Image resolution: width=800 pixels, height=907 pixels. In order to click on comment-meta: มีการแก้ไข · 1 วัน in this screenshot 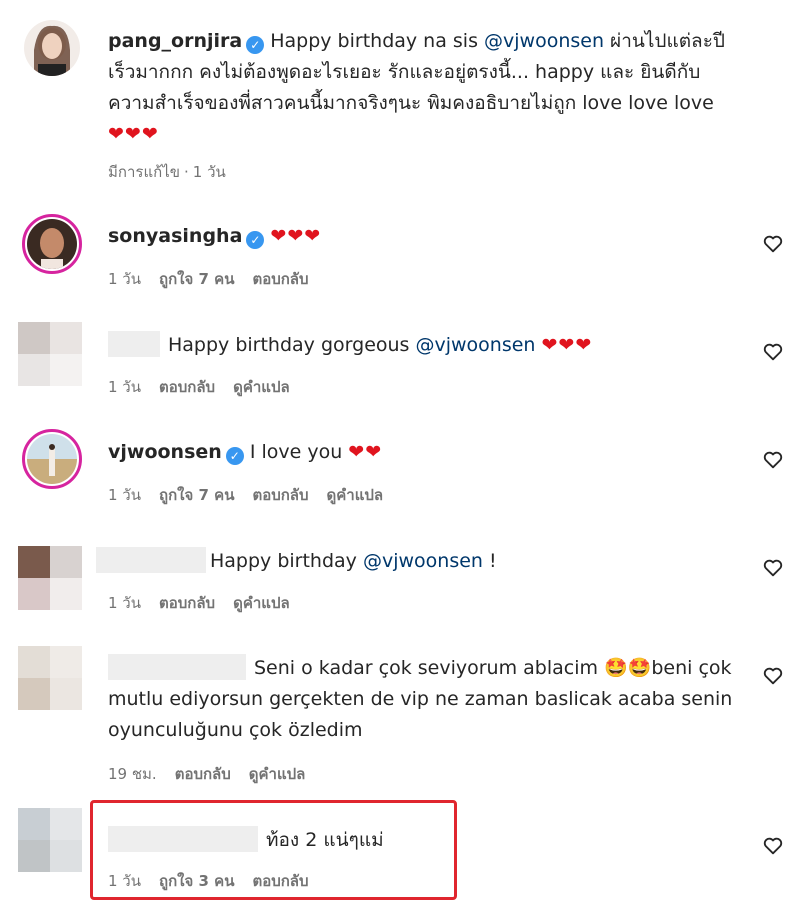, I will do `click(167, 172)`.